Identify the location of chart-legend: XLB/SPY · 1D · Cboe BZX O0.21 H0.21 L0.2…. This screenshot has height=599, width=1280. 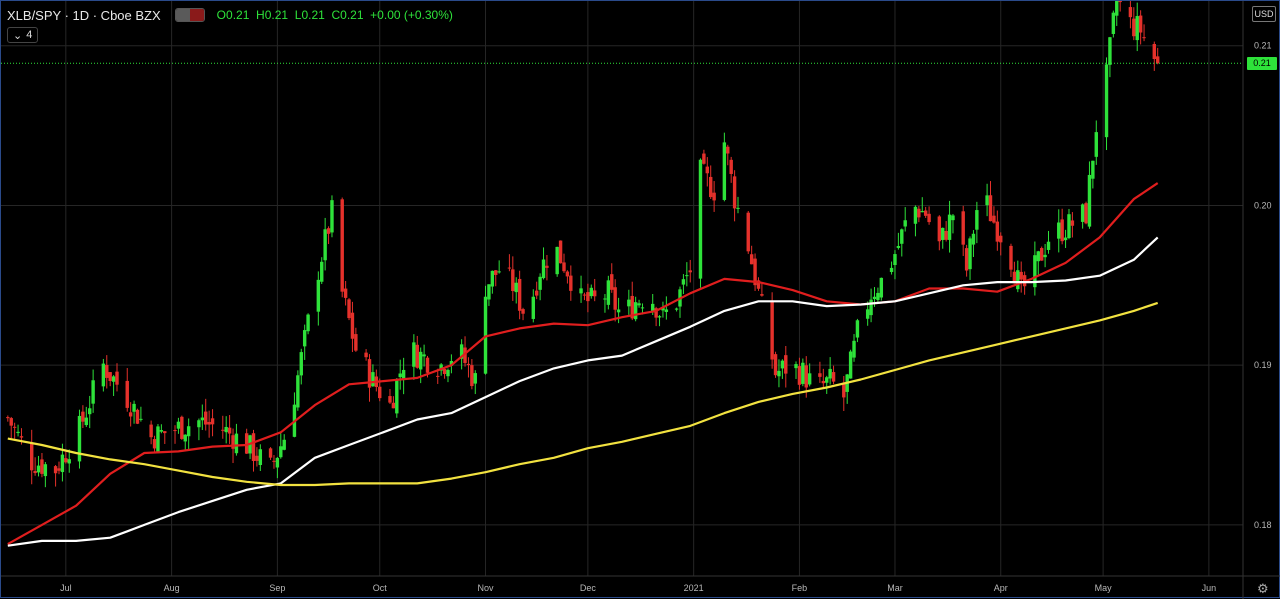
(230, 15).